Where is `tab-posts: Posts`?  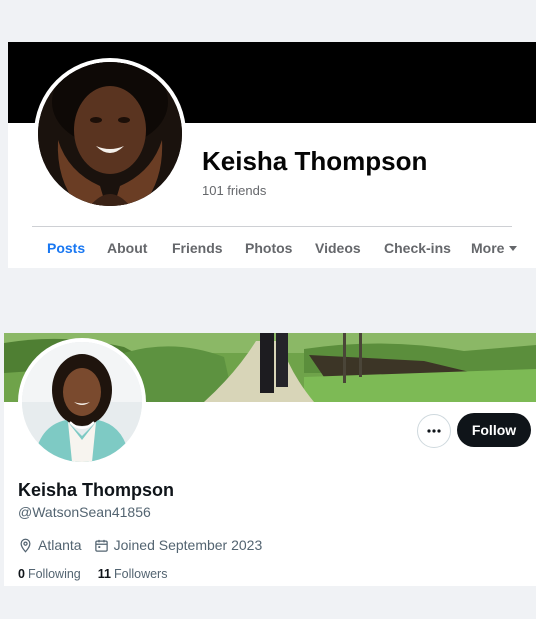 tab-posts: Posts is located at coordinates (66, 248).